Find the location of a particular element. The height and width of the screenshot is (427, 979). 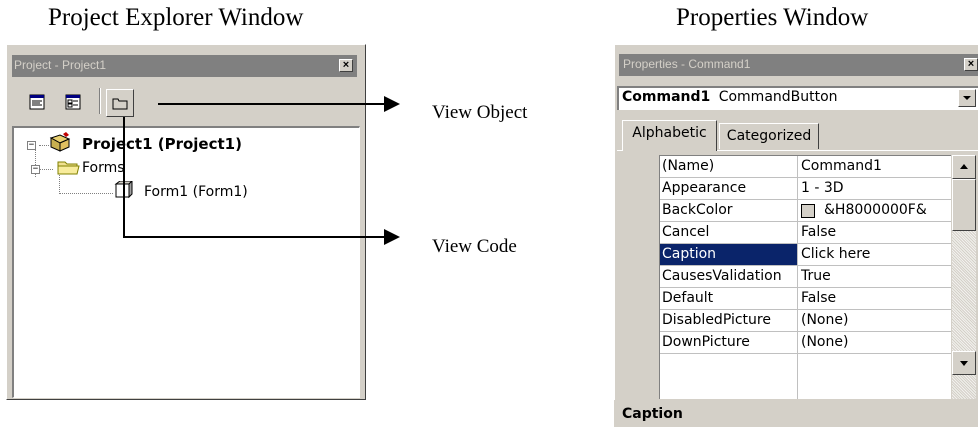

view-object-arrowhead is located at coordinates (392, 104).